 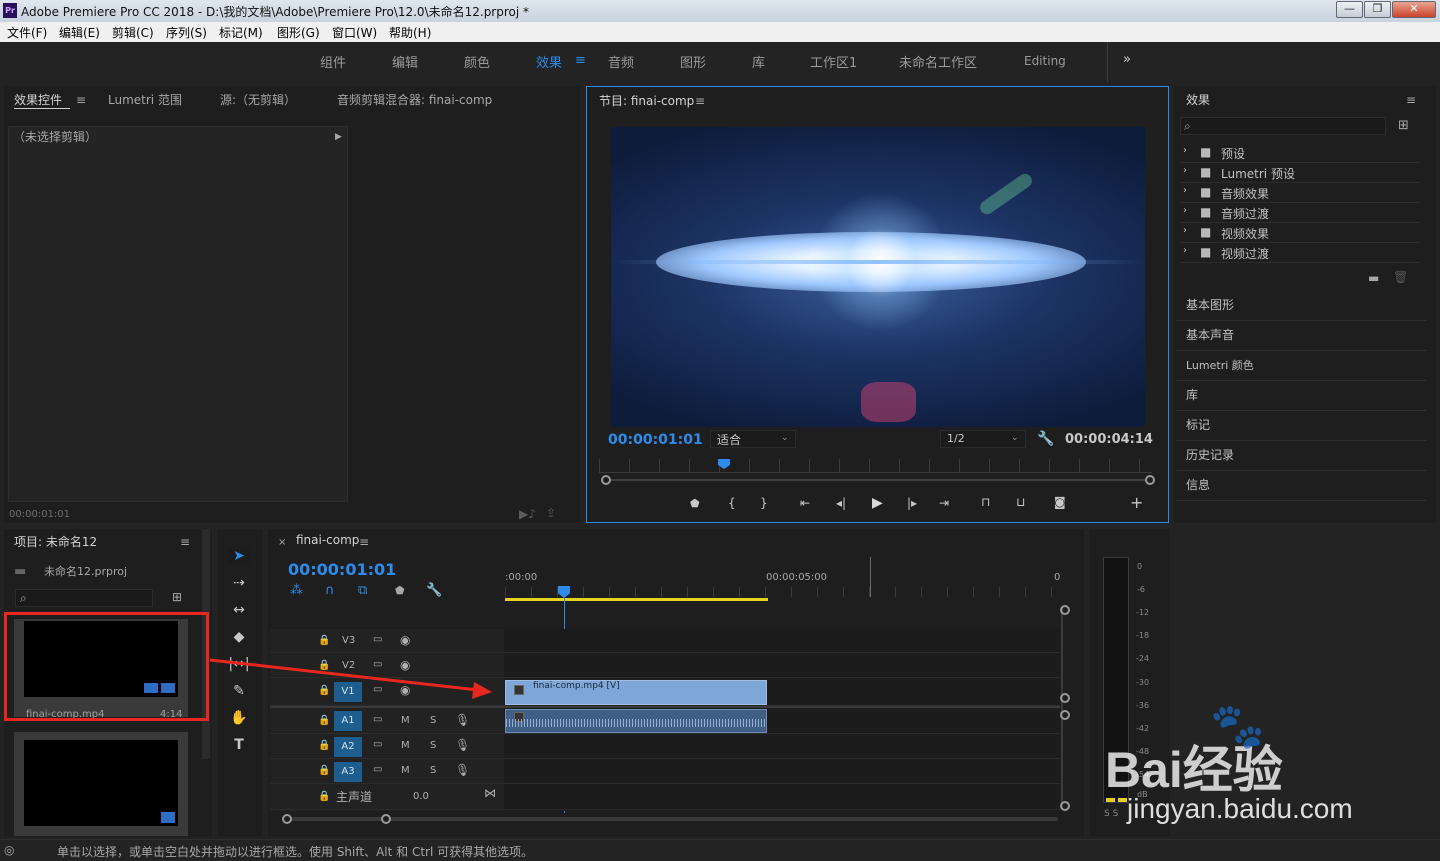 What do you see at coordinates (877, 503) in the screenshot?
I see `play-icon: ▶` at bounding box center [877, 503].